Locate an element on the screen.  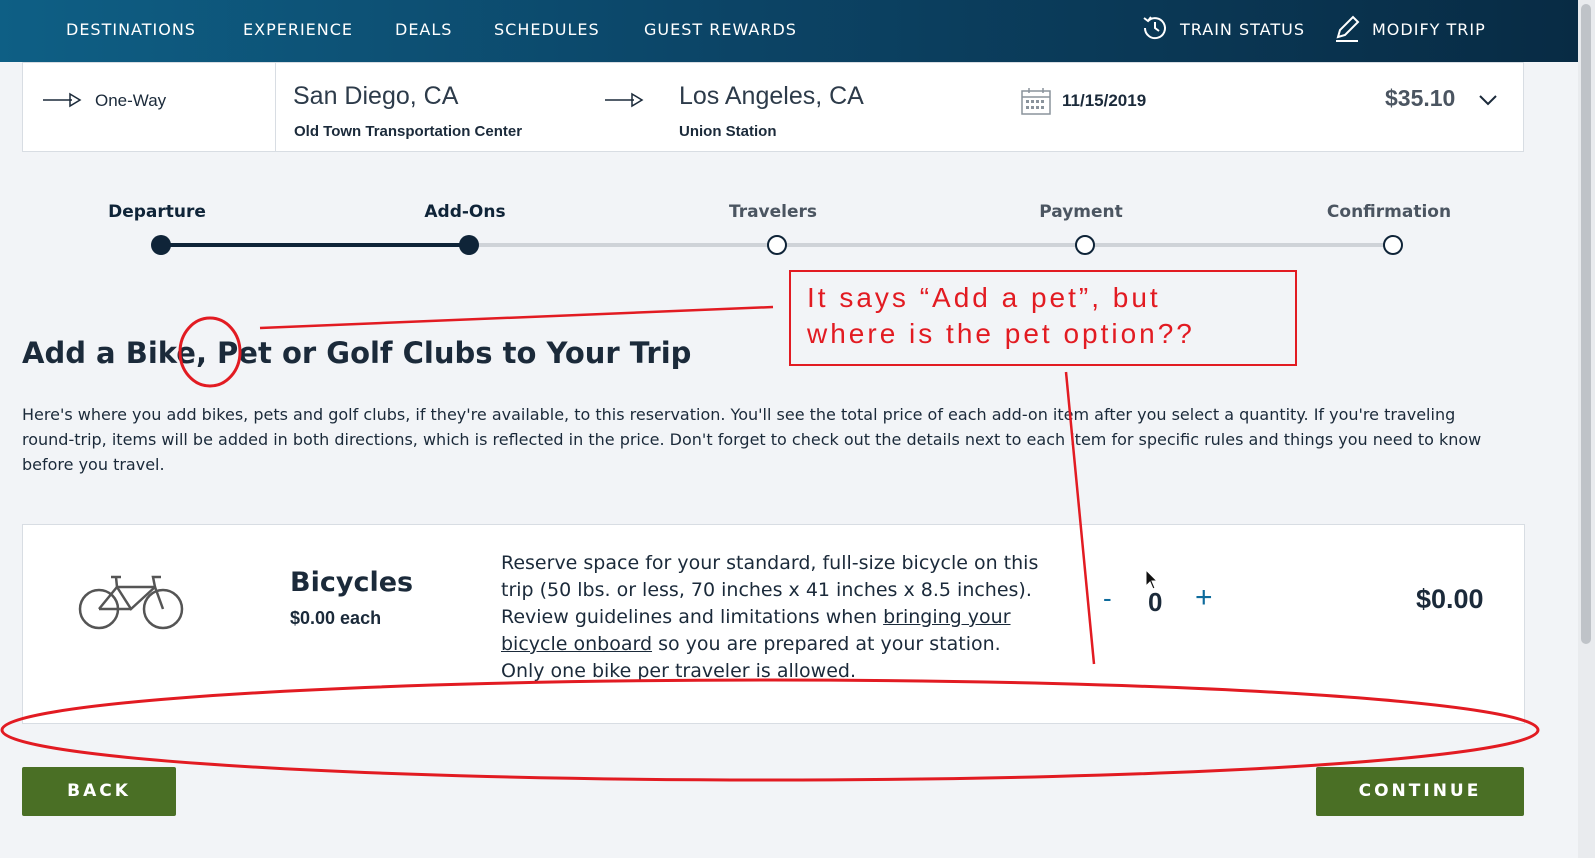
addon-unit-price: $0.00 each is located at coordinates (336, 618).